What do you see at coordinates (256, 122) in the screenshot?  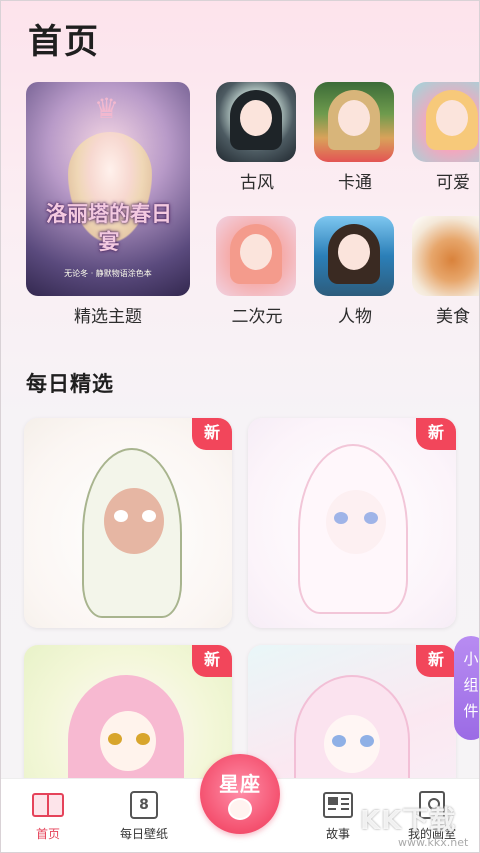 I see `gufeng-thumb` at bounding box center [256, 122].